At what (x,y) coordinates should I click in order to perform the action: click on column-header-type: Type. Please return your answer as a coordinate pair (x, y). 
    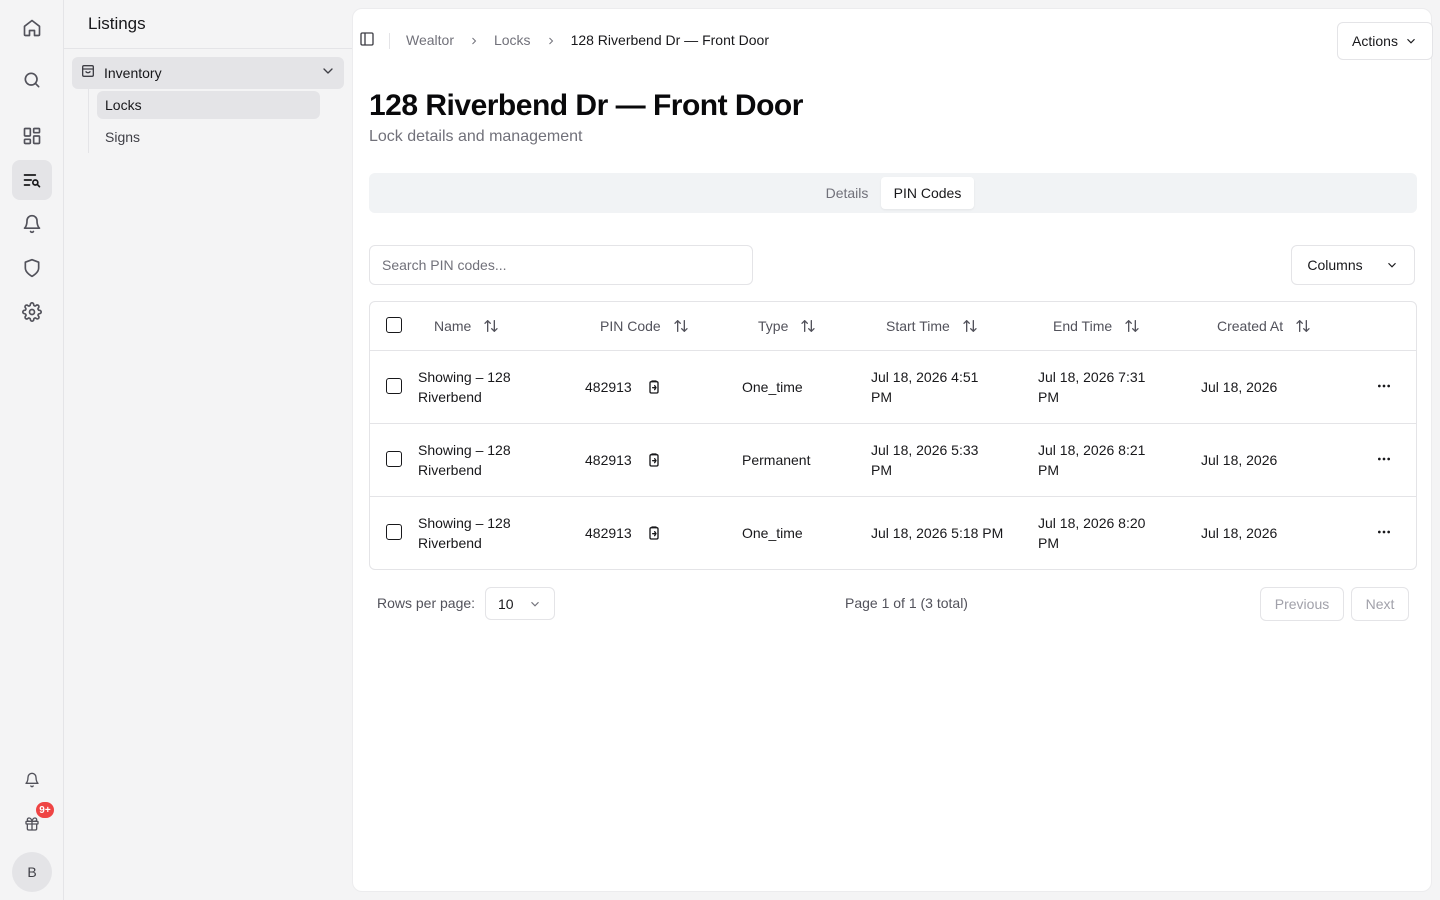
    Looking at the image, I should click on (787, 326).